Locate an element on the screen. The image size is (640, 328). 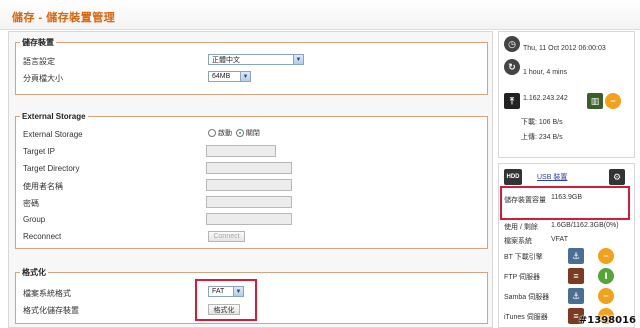
format-device-label: 格式化儲存裝置 is located at coordinates (51, 310).